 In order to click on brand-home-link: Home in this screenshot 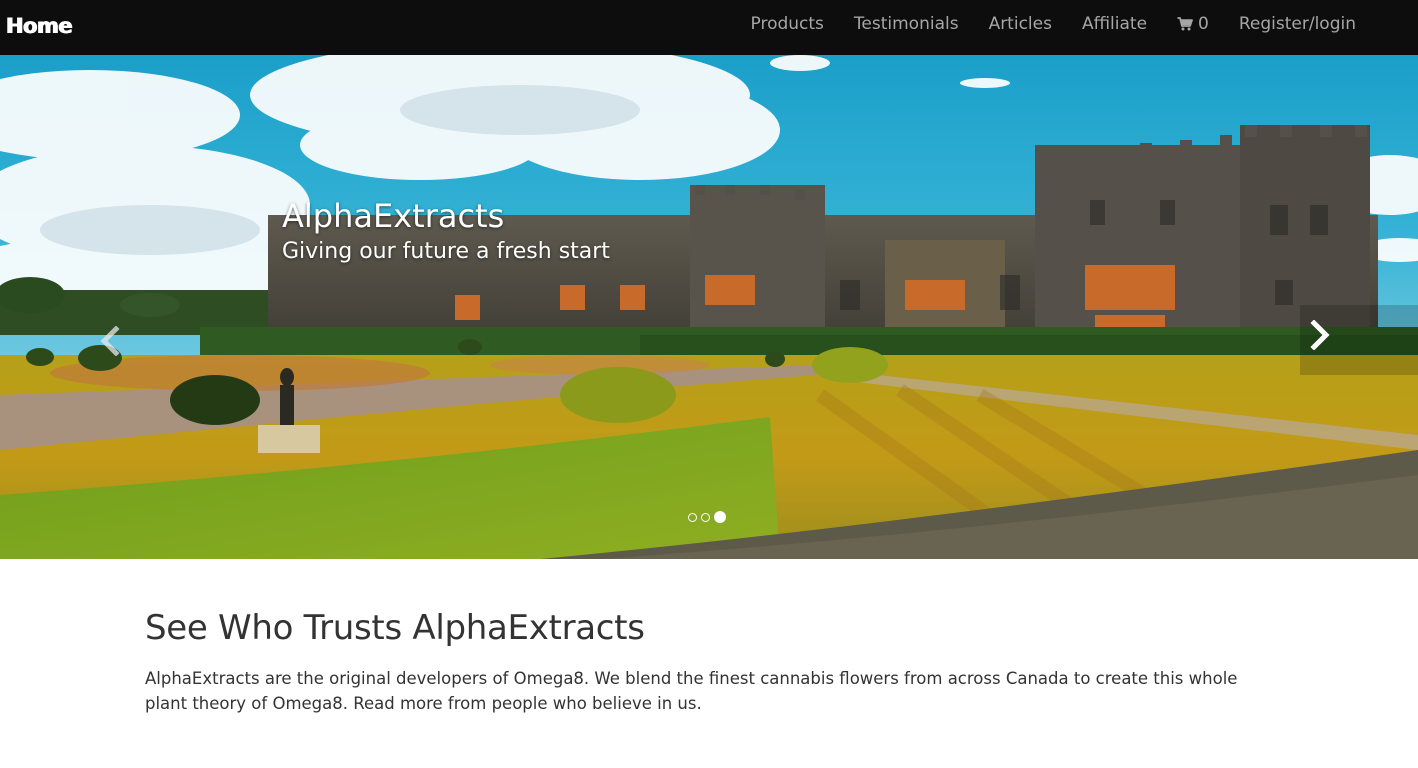, I will do `click(39, 26)`.